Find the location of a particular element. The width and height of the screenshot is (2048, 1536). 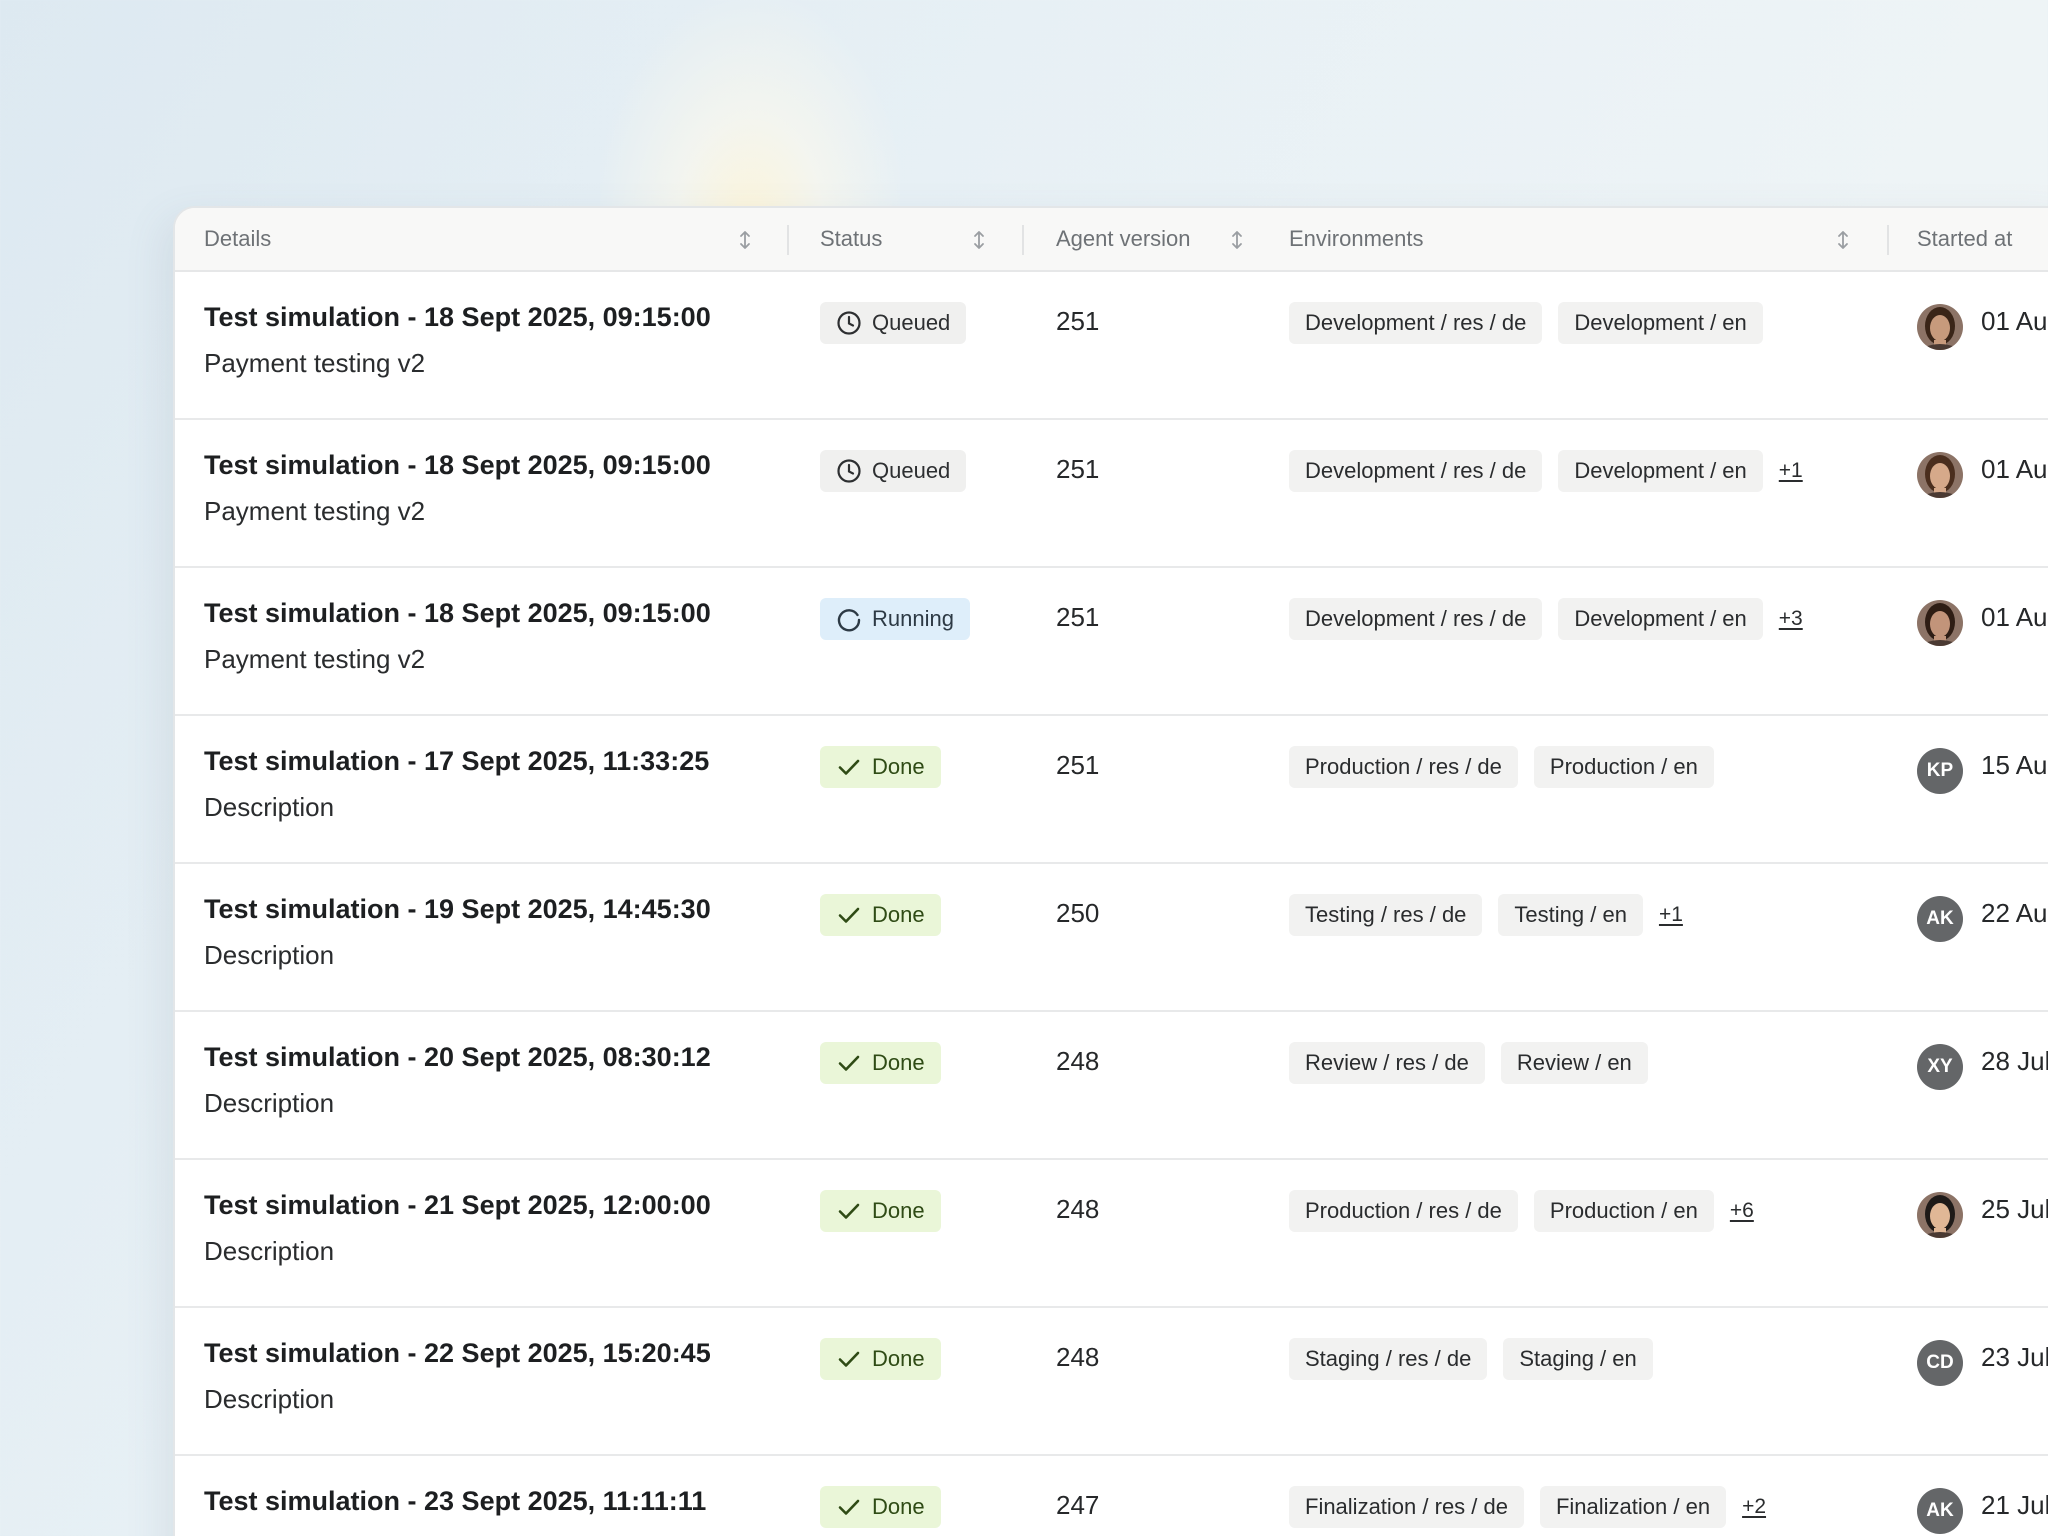

simulation-title: Test simulation - 17 Sept 2025, 11:33:25 is located at coordinates (456, 761).